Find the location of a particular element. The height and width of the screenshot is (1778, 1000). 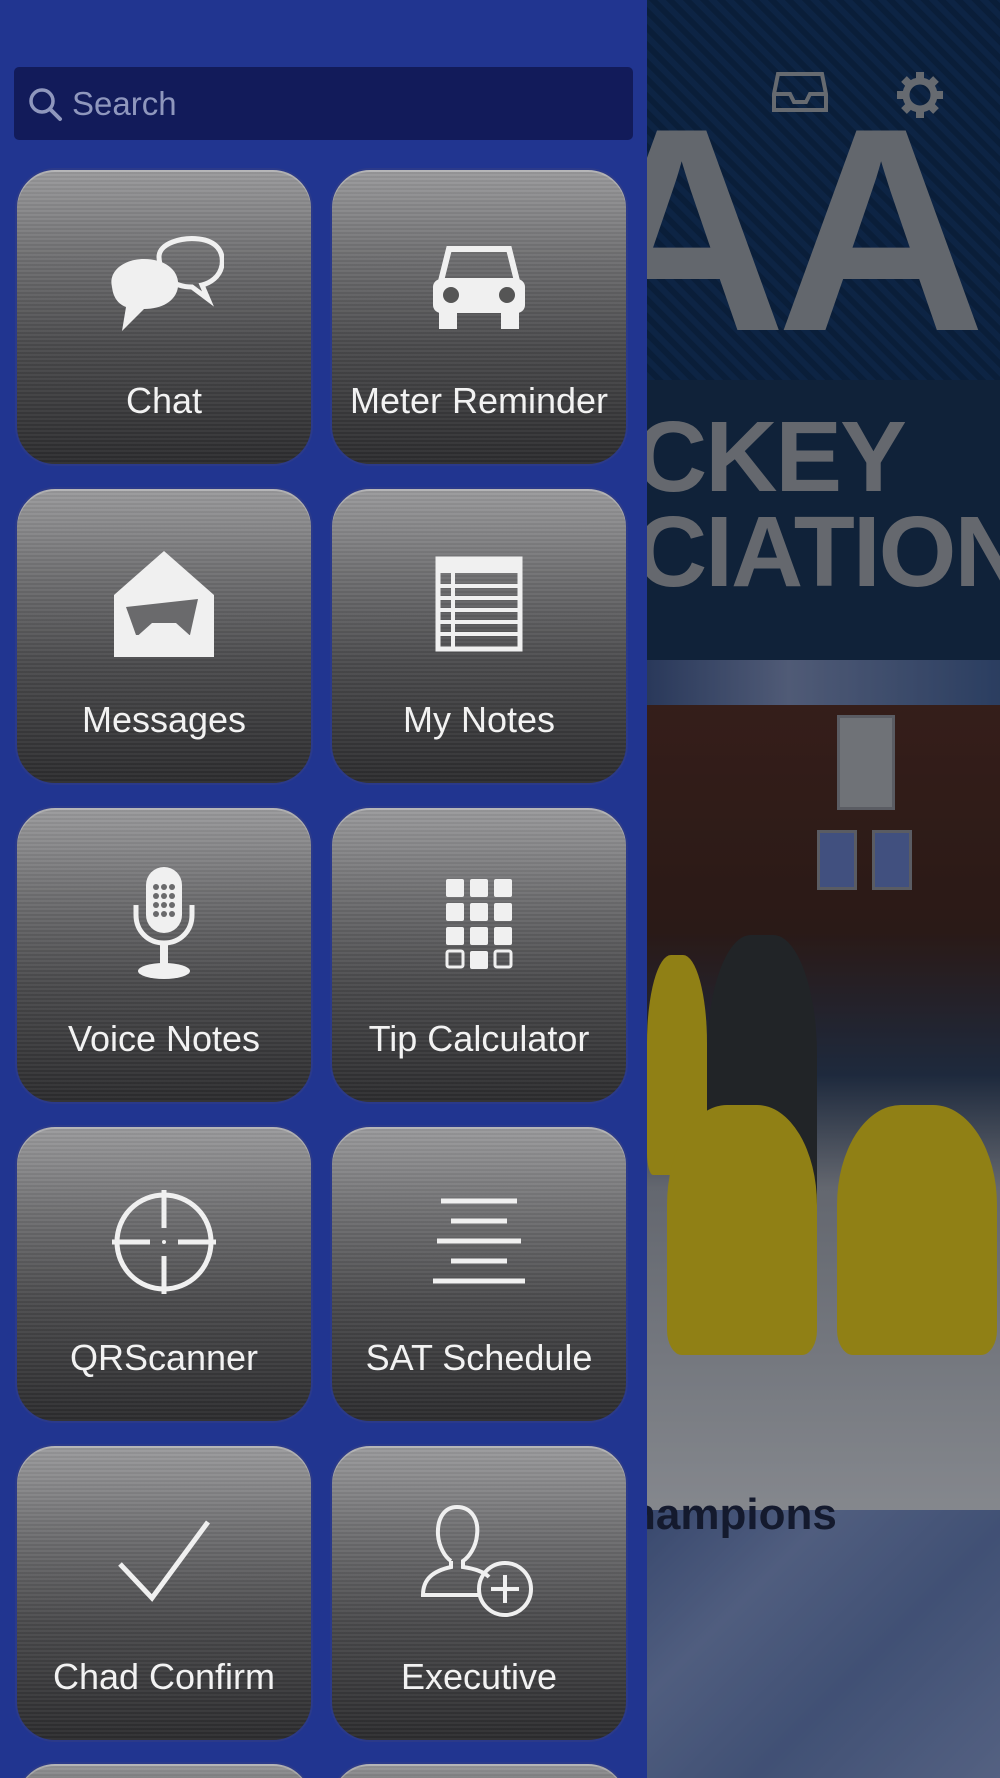

tile-qrscanner: QRScanner is located at coordinates (164, 1274).